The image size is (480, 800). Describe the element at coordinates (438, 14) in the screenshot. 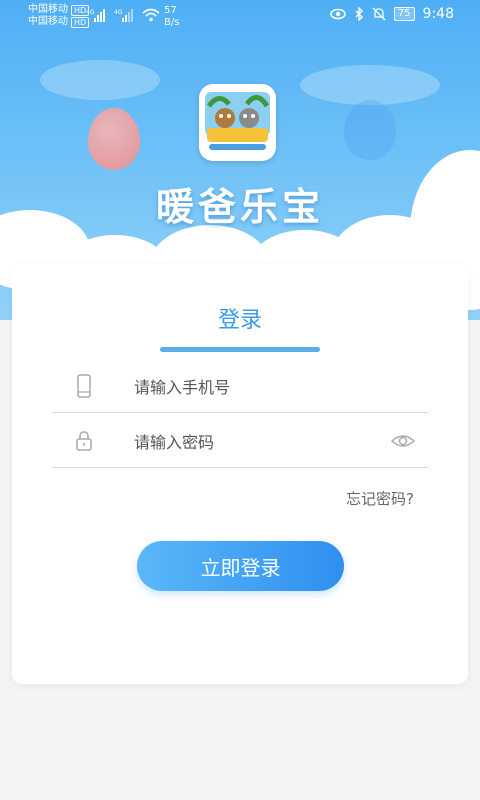

I see `clock: 9:48` at that location.